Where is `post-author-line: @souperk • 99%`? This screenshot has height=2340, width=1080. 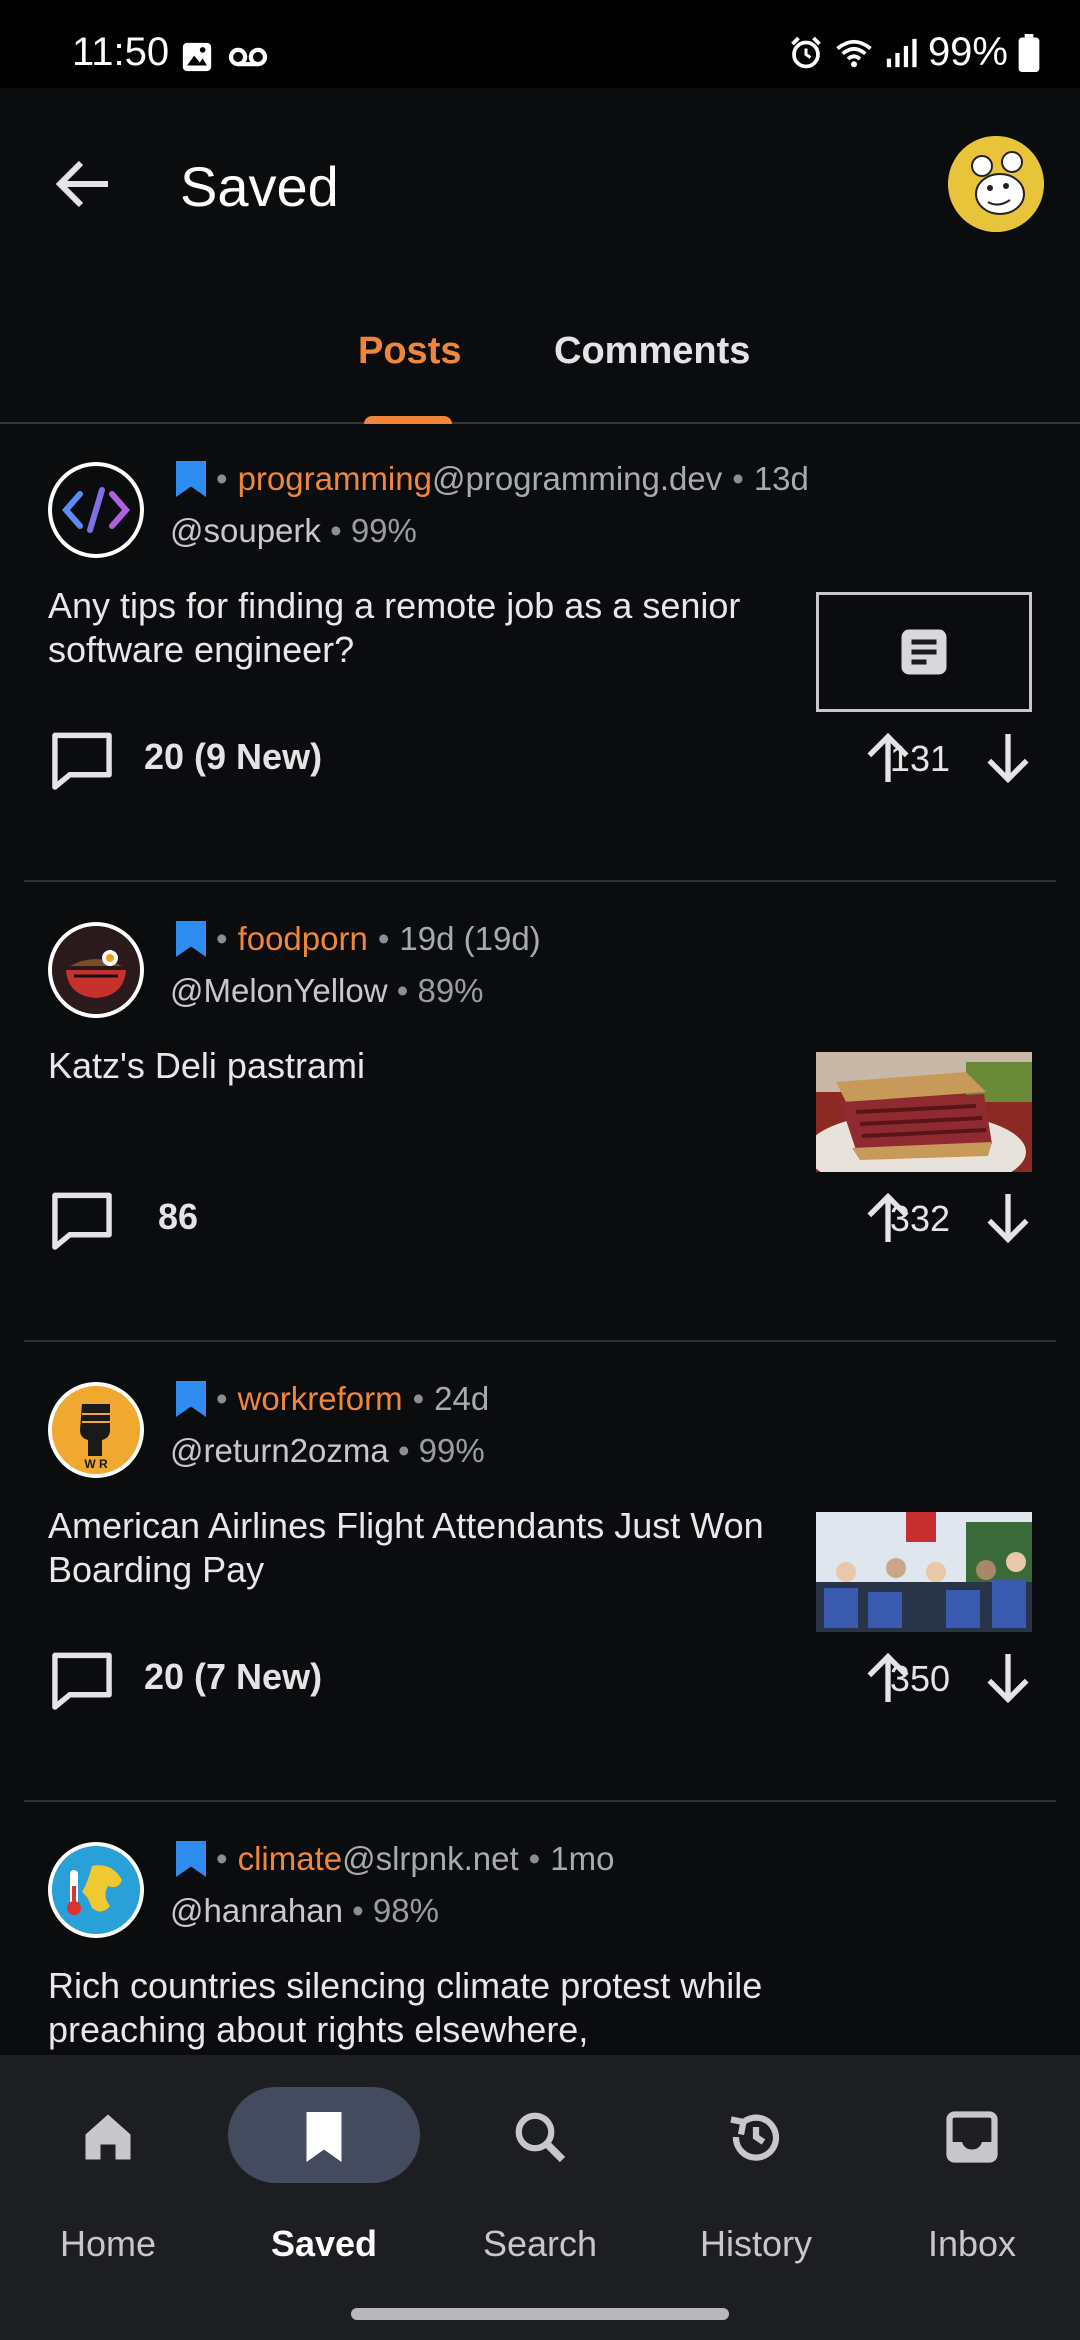 post-author-line: @souperk • 99% is located at coordinates (293, 530).